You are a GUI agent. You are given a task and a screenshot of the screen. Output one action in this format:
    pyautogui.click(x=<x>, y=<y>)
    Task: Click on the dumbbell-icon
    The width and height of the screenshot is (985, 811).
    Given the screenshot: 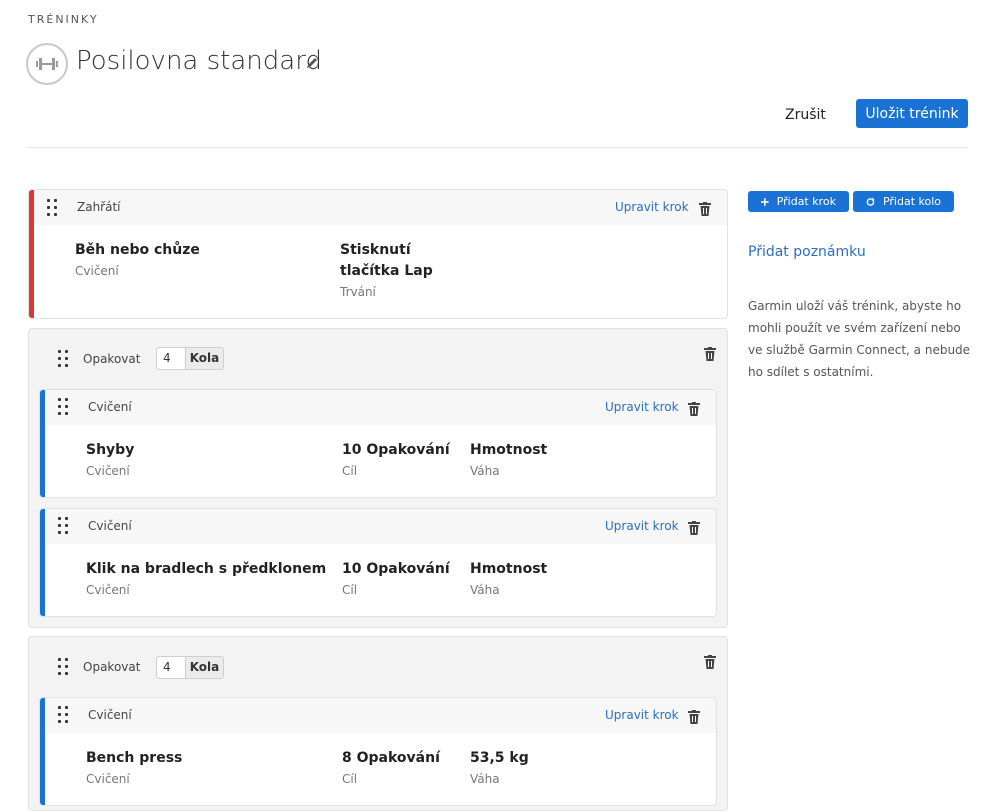 What is the action you would take?
    pyautogui.click(x=47, y=64)
    